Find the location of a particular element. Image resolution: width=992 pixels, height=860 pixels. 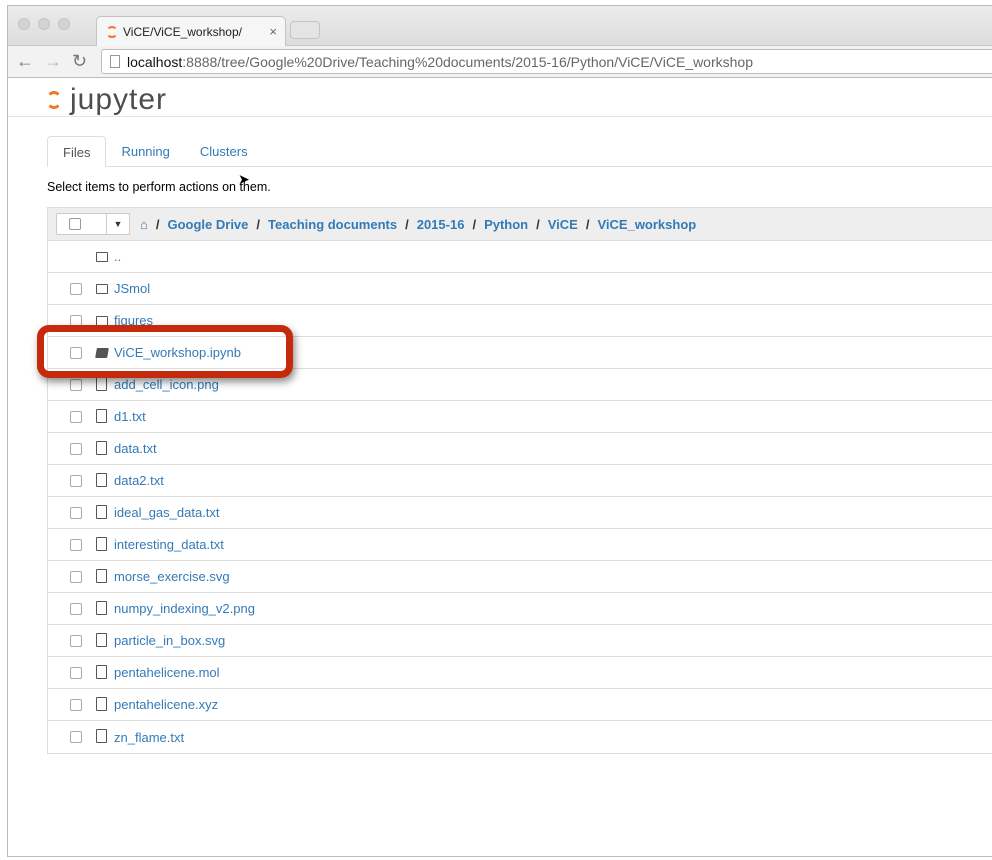

list-item: zn_flame.txt is located at coordinates (520, 737).